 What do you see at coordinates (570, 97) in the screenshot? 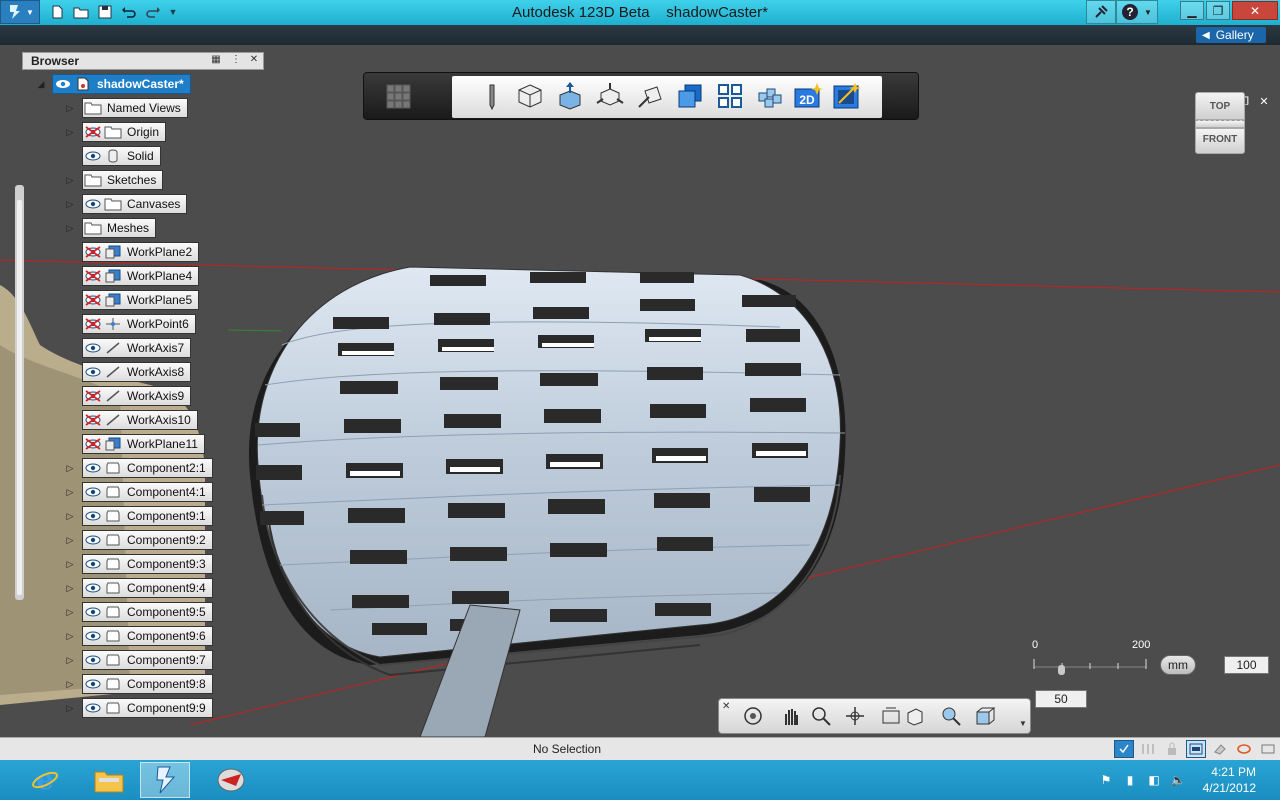
I see `modify-button` at bounding box center [570, 97].